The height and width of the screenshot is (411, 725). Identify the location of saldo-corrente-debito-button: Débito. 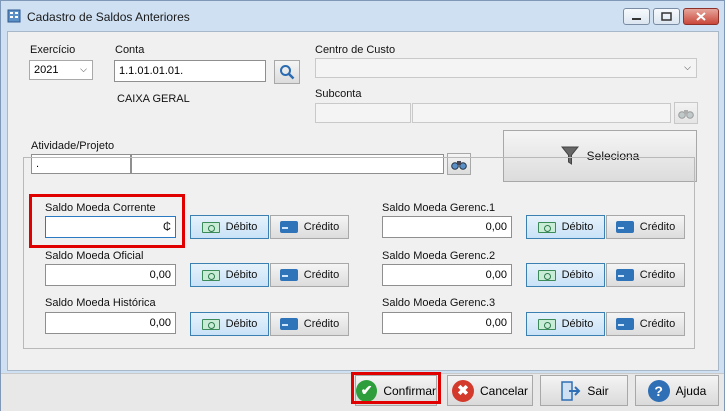
(229, 227).